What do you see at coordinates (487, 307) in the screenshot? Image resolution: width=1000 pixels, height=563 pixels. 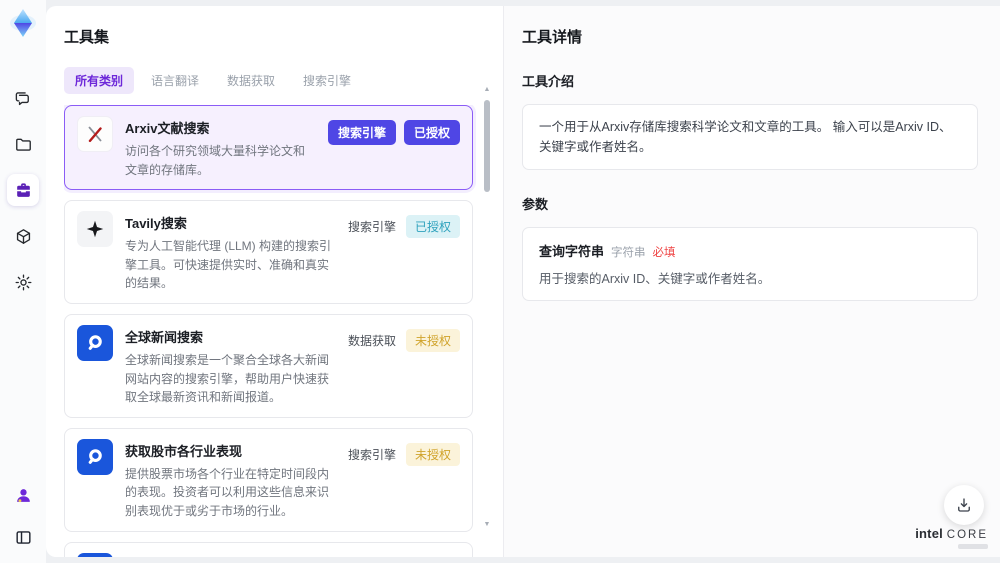 I see `list-scrollbar: ▲ ▼` at bounding box center [487, 307].